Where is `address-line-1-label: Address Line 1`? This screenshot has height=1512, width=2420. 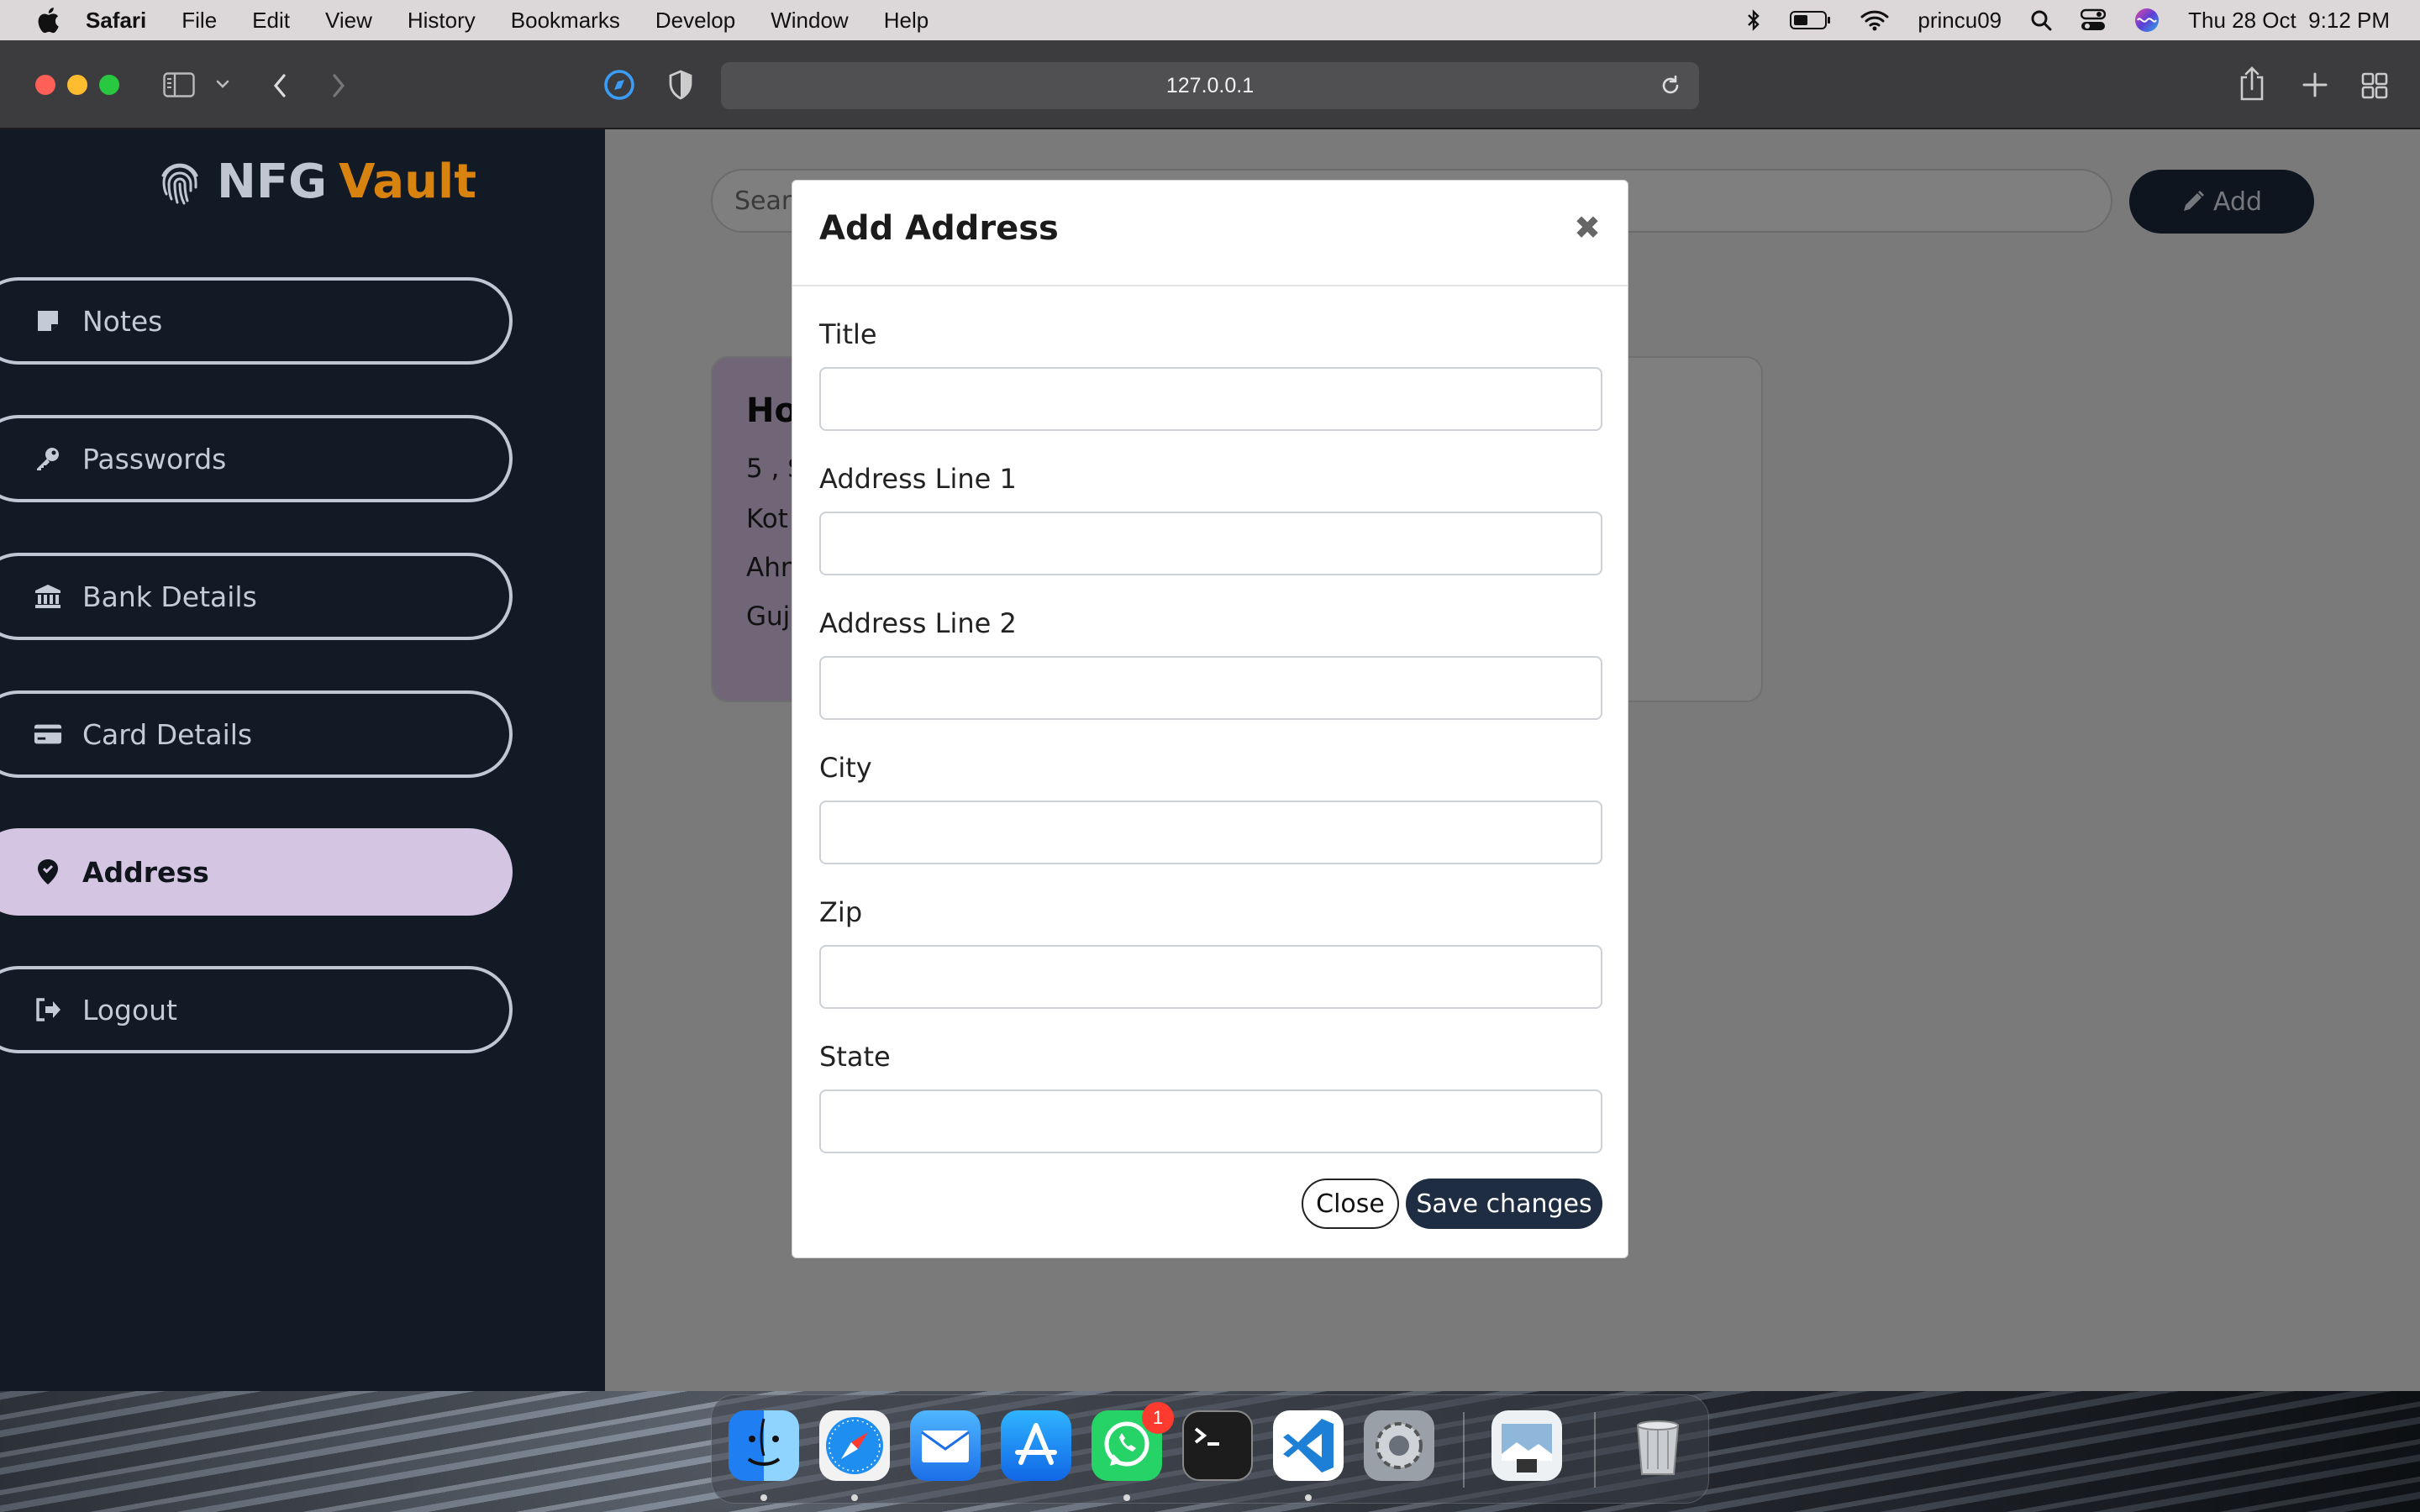 address-line-1-label: Address Line 1 is located at coordinates (918, 479).